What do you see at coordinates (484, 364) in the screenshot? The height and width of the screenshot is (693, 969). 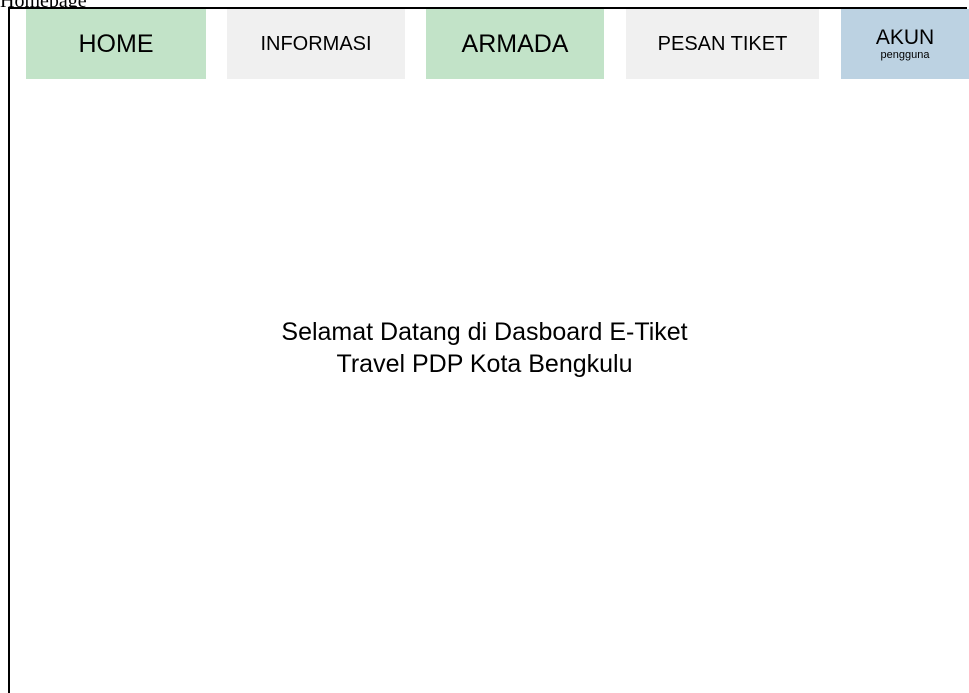 I see `welcome-line-2: Travel PDP Kota Bengkulu` at bounding box center [484, 364].